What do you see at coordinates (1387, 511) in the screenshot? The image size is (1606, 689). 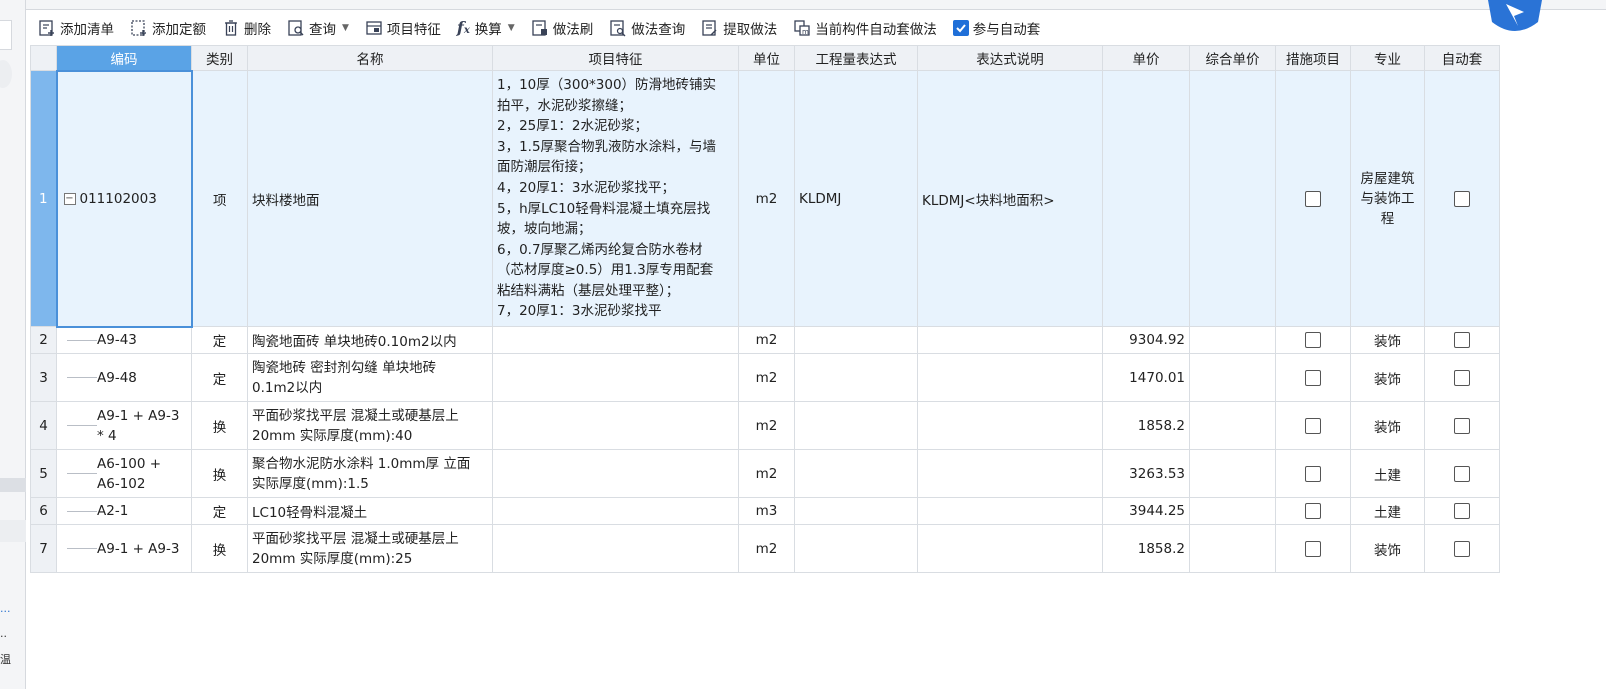 I see `specialty-cell: 土建` at bounding box center [1387, 511].